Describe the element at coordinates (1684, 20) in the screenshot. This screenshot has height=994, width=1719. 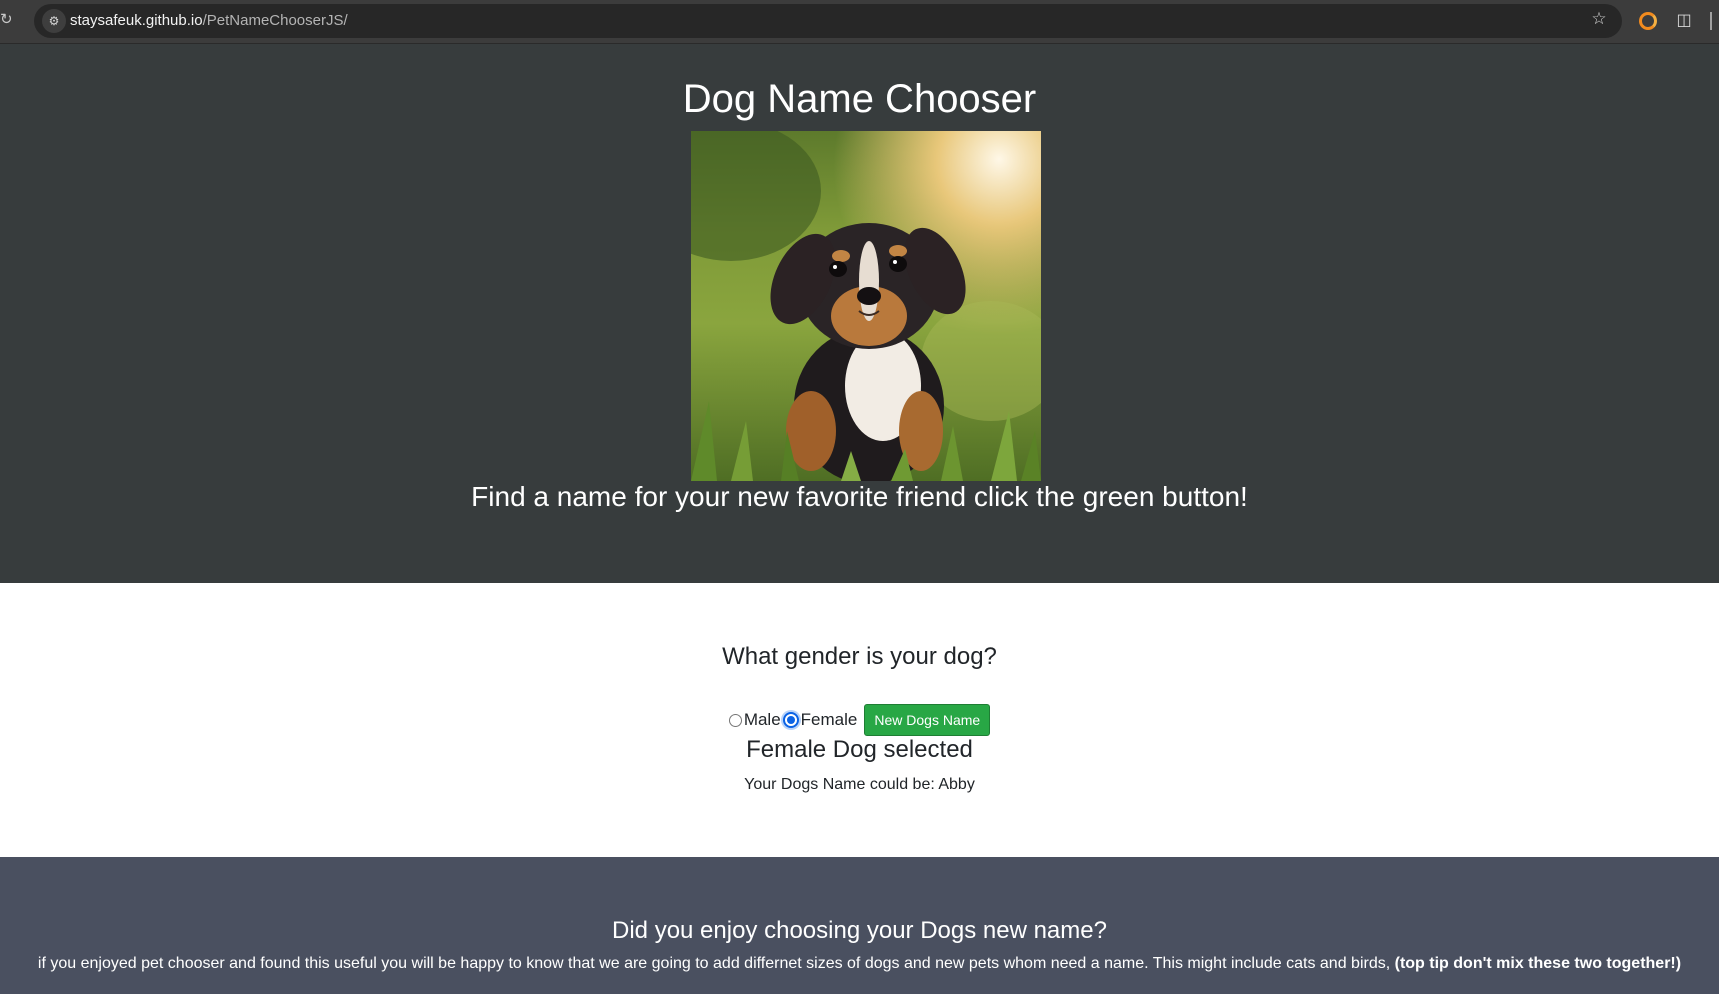
I see `extensions-puzzle-icon: ◫` at that location.